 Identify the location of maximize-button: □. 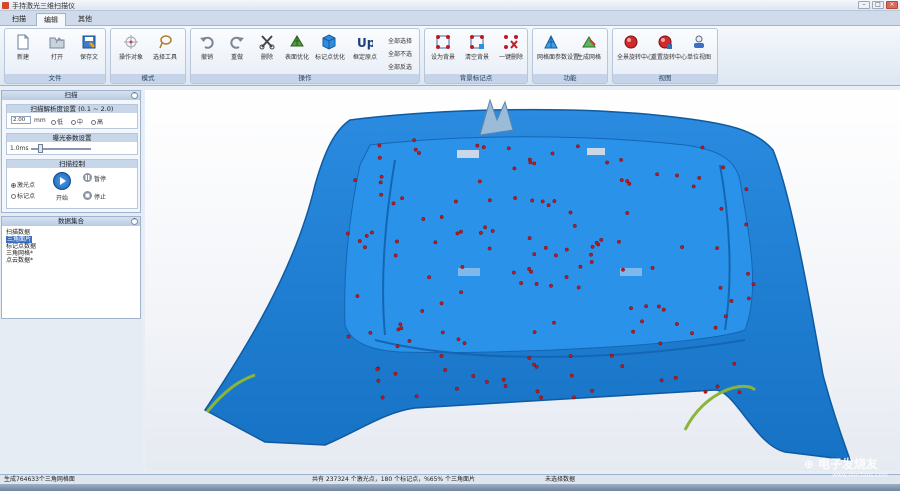
(878, 5).